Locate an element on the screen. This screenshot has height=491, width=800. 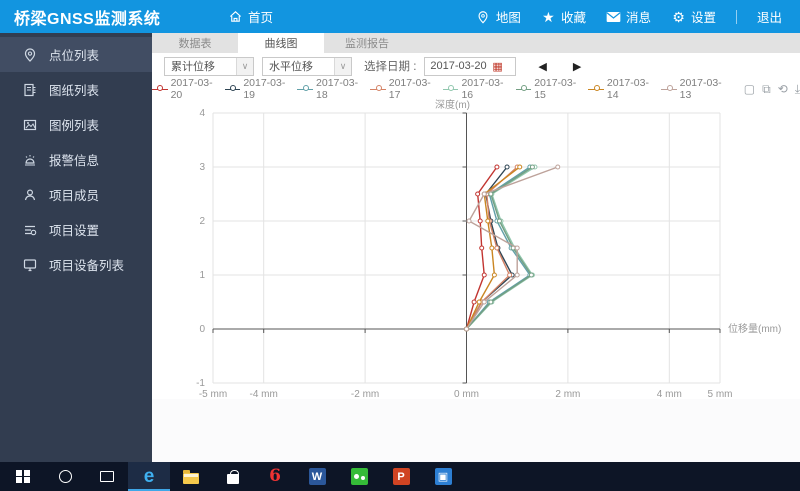
svg-text: 2 is located at coordinates (202, 221).